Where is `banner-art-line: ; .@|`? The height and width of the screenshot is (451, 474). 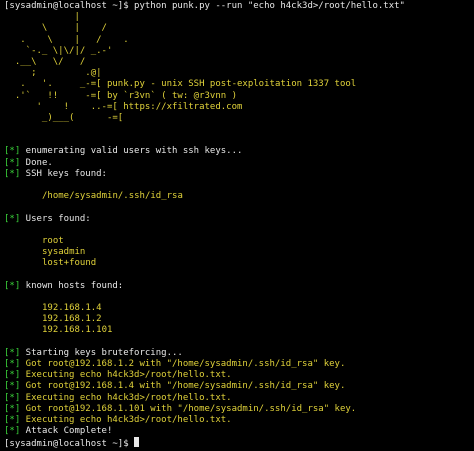
banner-art-line: ; .@| is located at coordinates (53, 73).